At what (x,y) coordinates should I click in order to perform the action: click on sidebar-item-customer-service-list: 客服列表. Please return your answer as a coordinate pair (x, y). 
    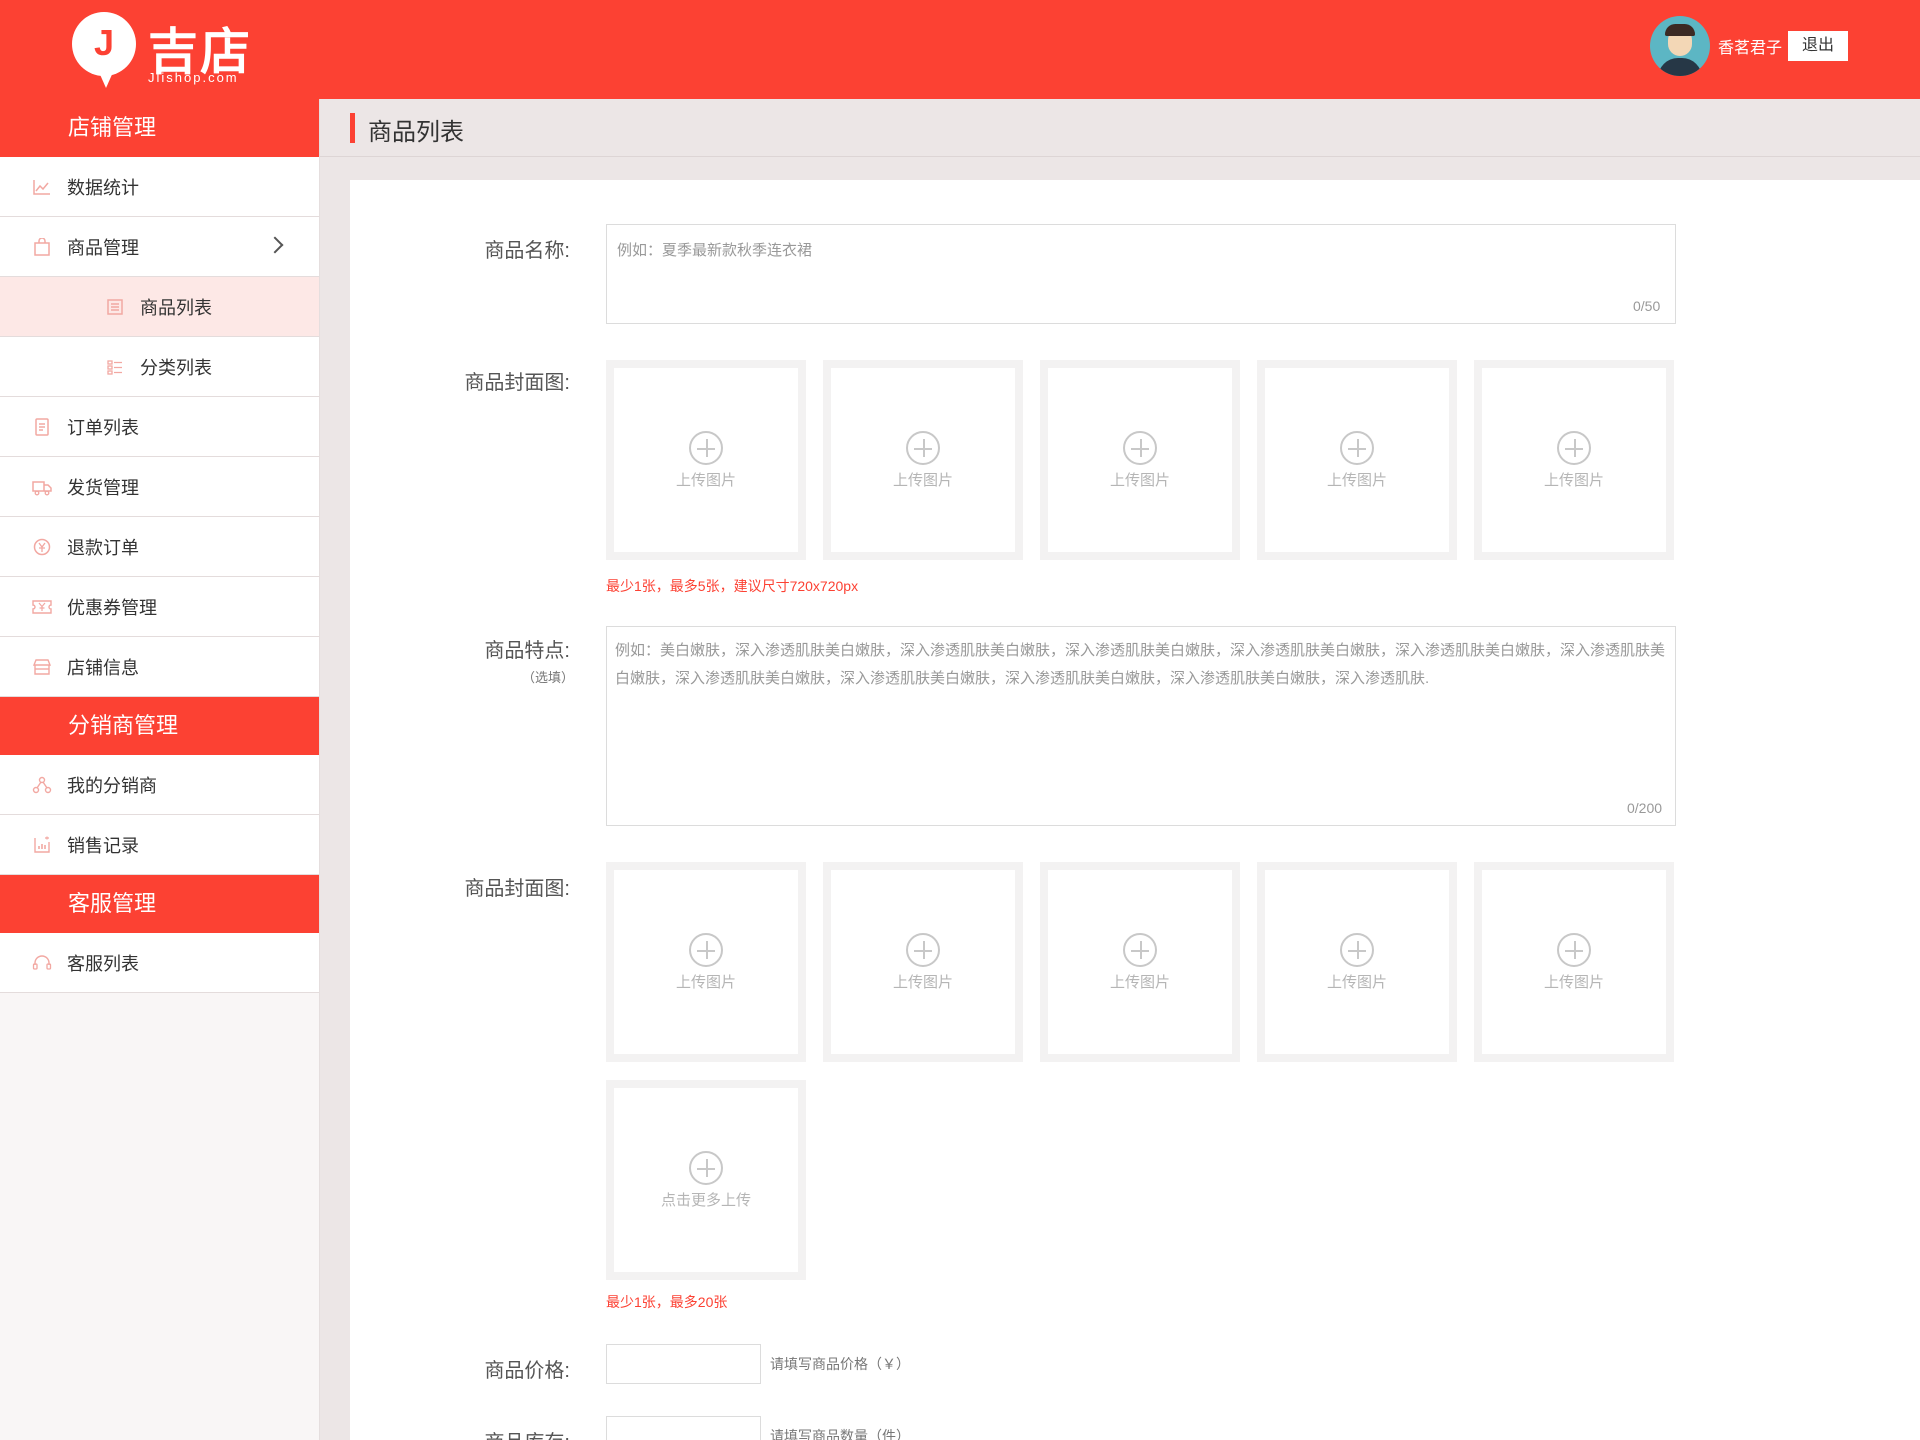
    Looking at the image, I should click on (159, 963).